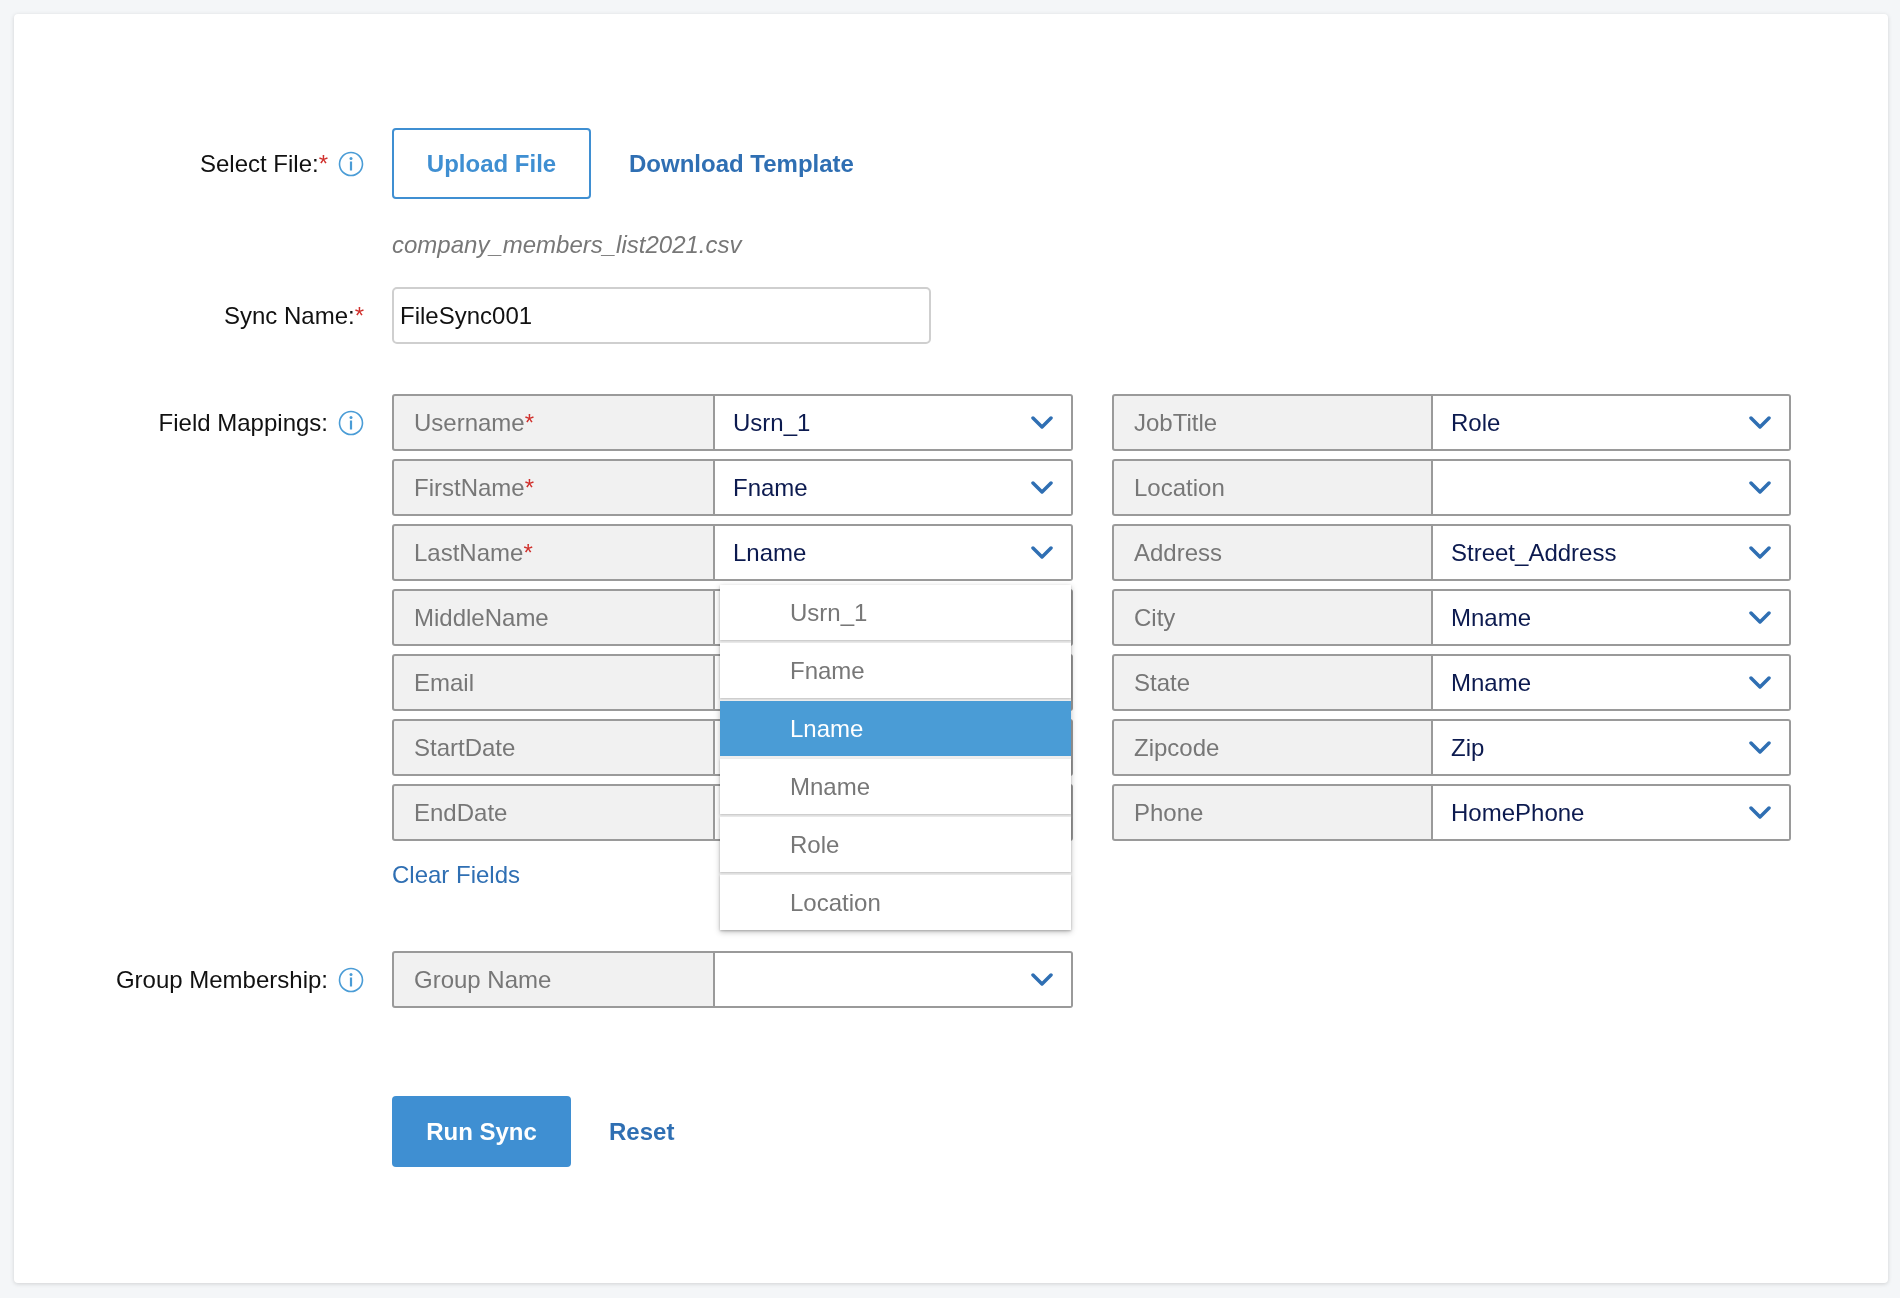  Describe the element at coordinates (895, 670) in the screenshot. I see `dropdown-option: Fname` at that location.